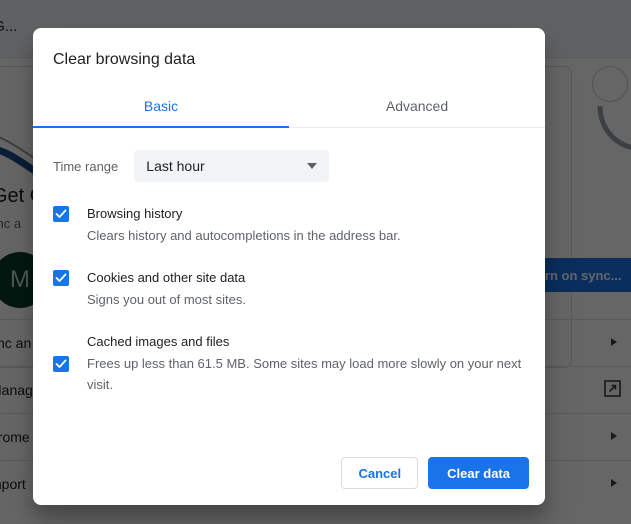  Describe the element at coordinates (86, 166) in the screenshot. I see `time-range-label: Time range` at that location.